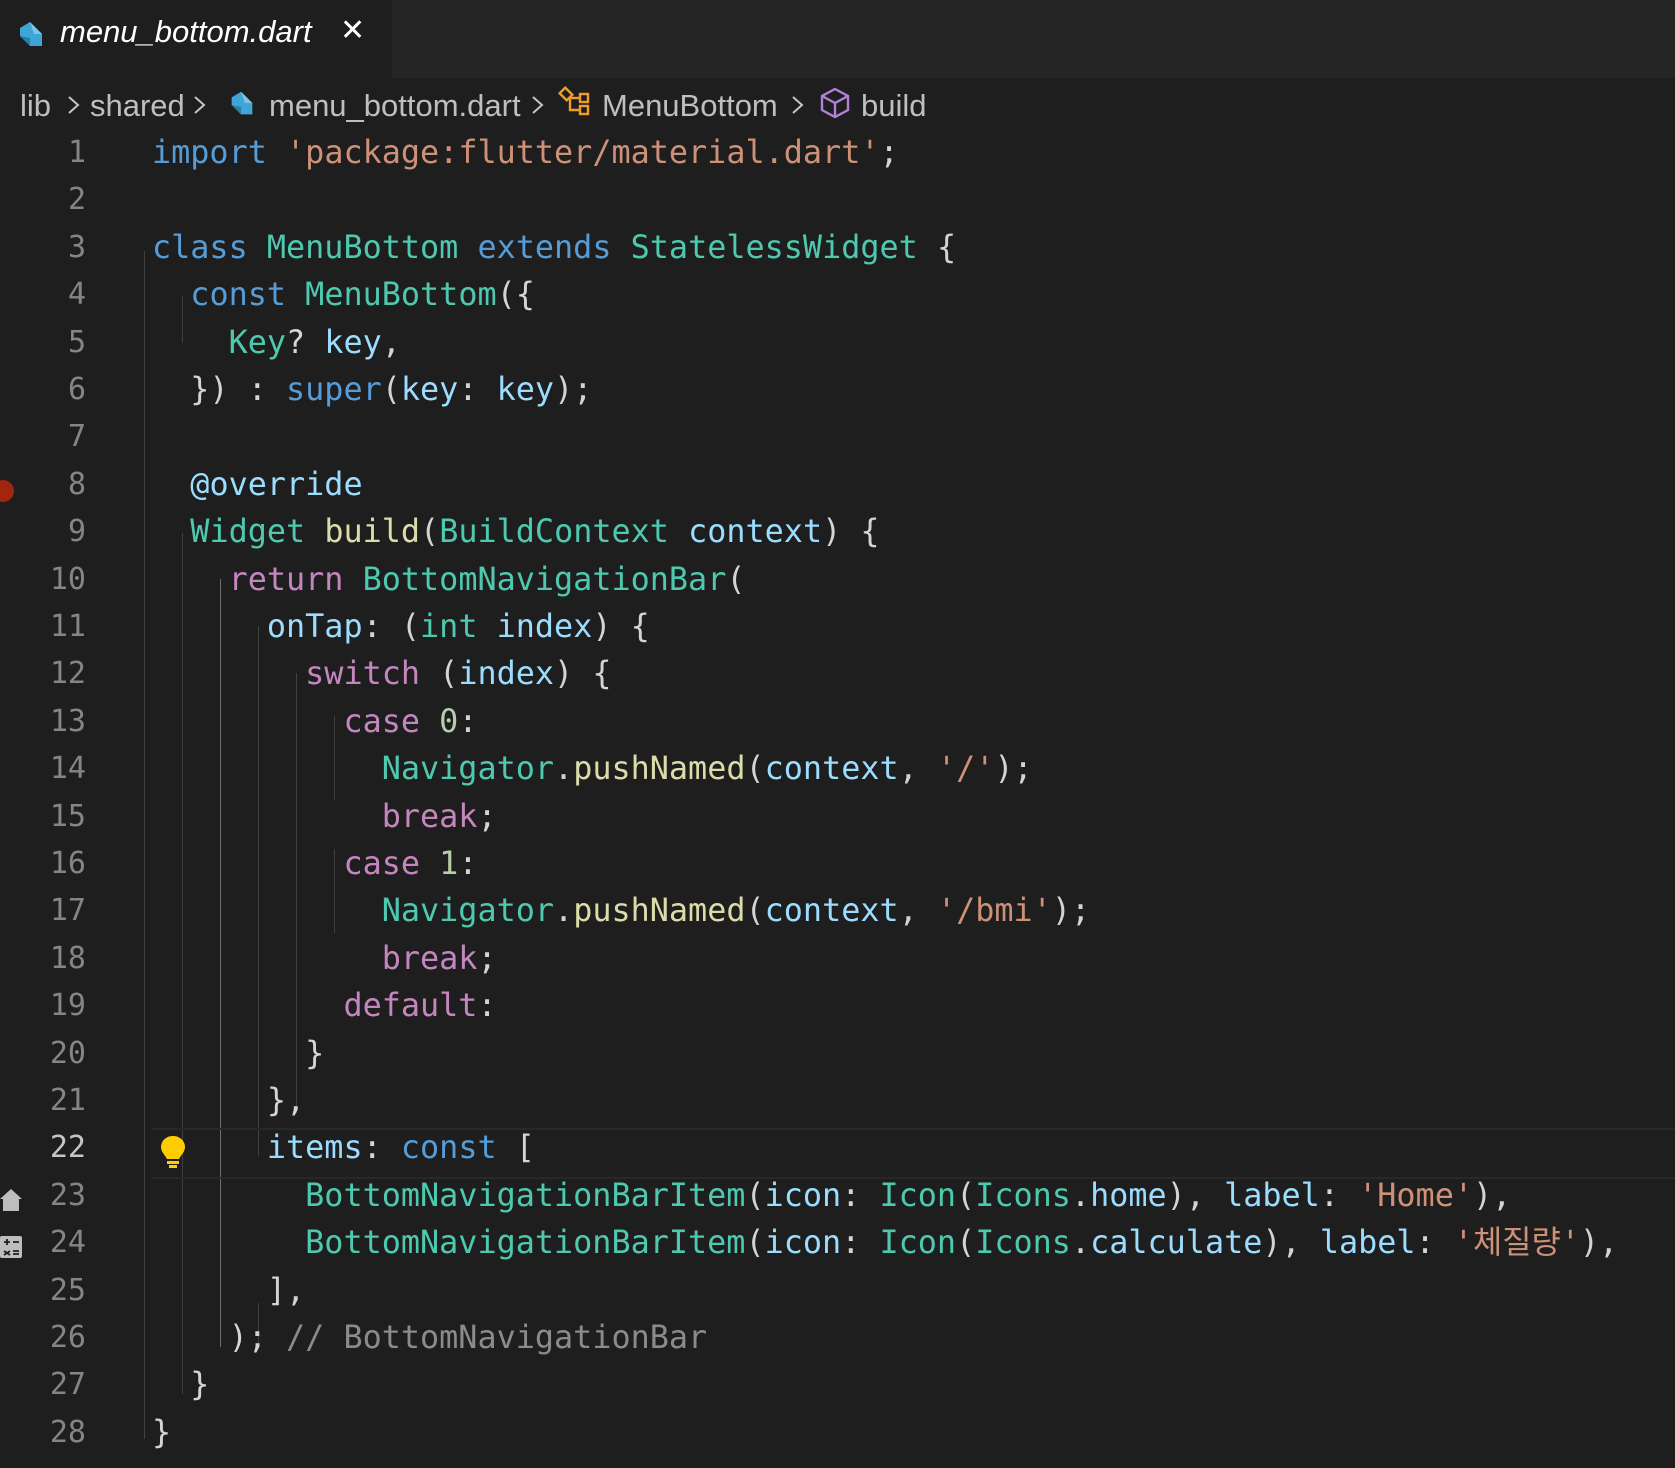 The width and height of the screenshot is (1675, 1468). What do you see at coordinates (43, 768) in the screenshot?
I see `line-number: 14` at bounding box center [43, 768].